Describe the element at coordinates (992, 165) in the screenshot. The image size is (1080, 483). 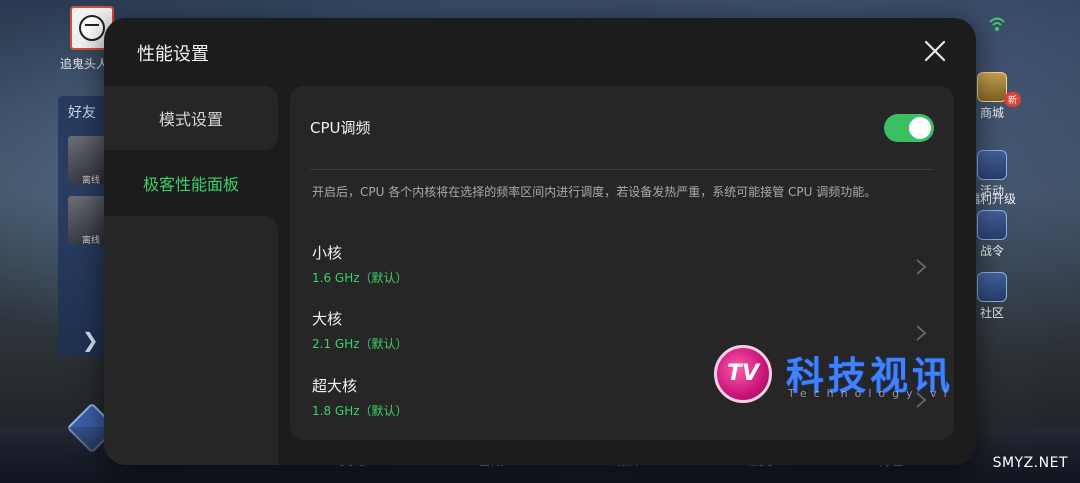
I see `activity-icon` at that location.